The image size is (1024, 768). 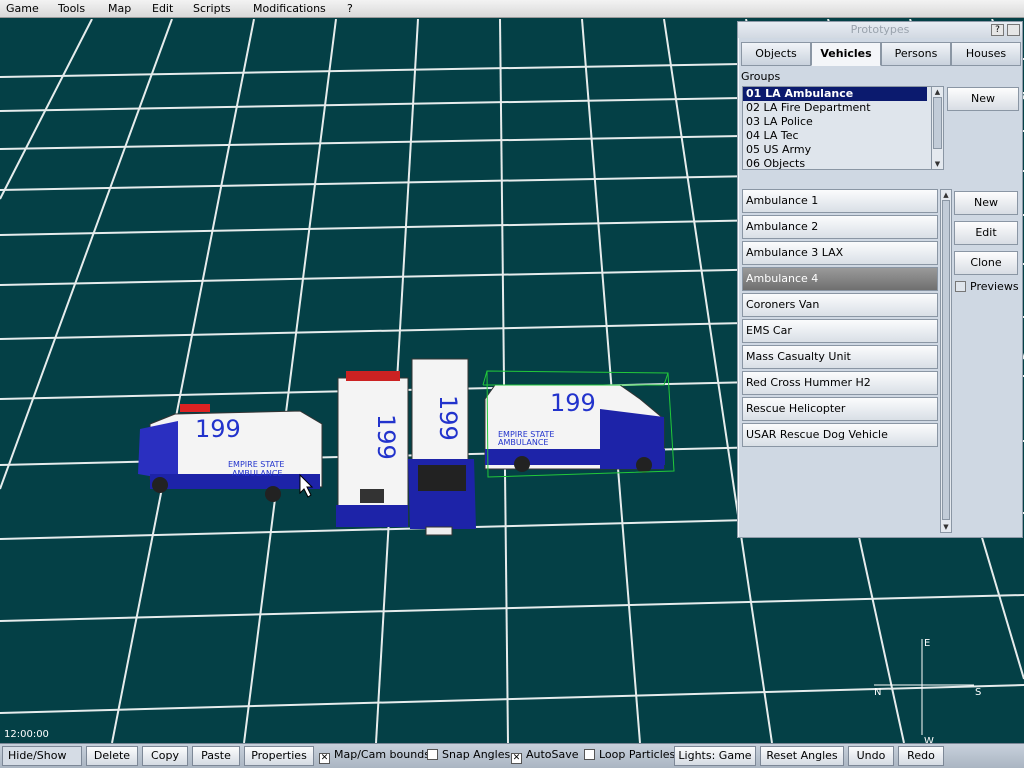 I want to click on group-item: 04 LA Tec, so click(x=835, y=136).